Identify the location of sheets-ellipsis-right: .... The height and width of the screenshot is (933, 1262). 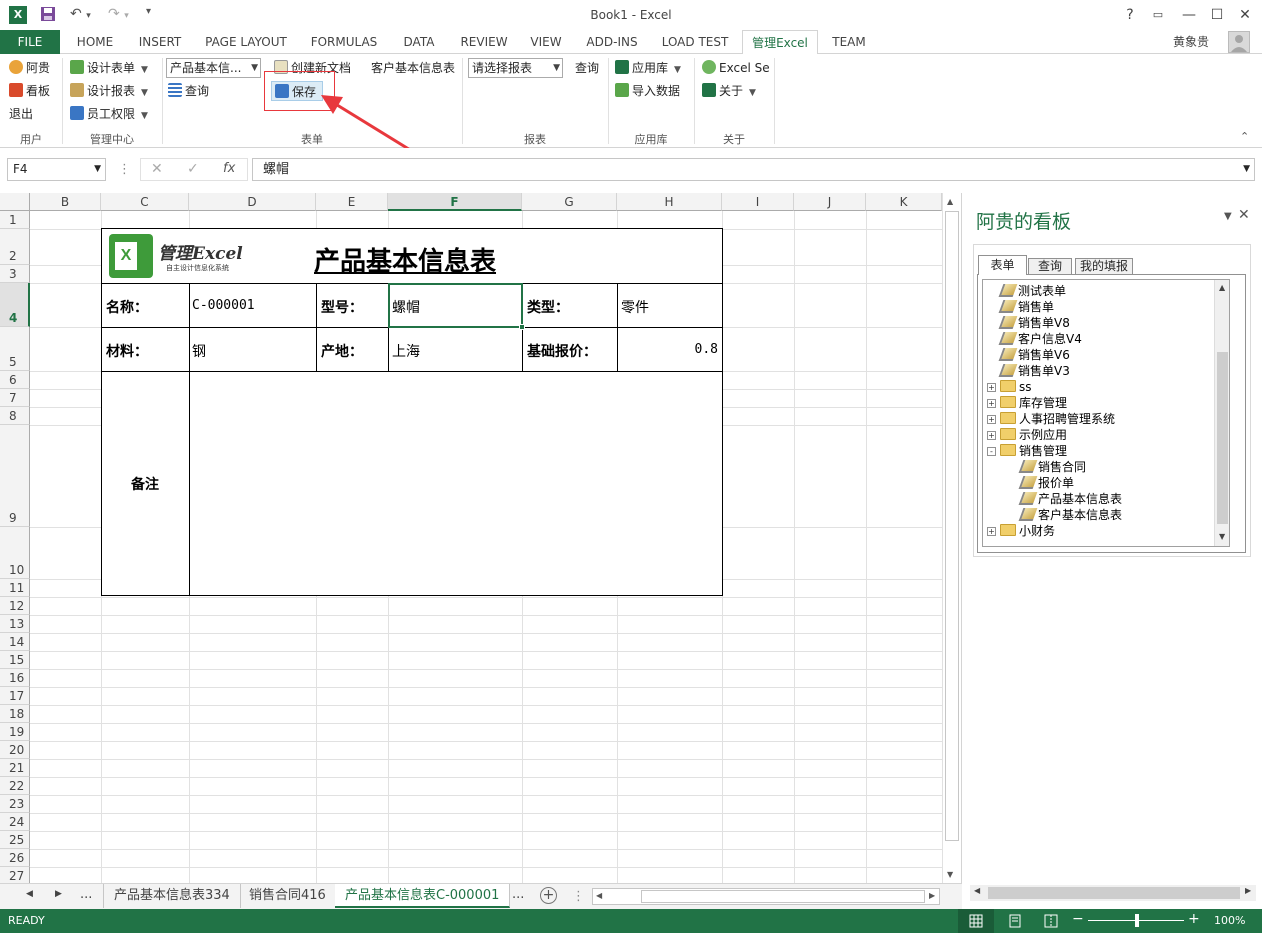
(518, 894).